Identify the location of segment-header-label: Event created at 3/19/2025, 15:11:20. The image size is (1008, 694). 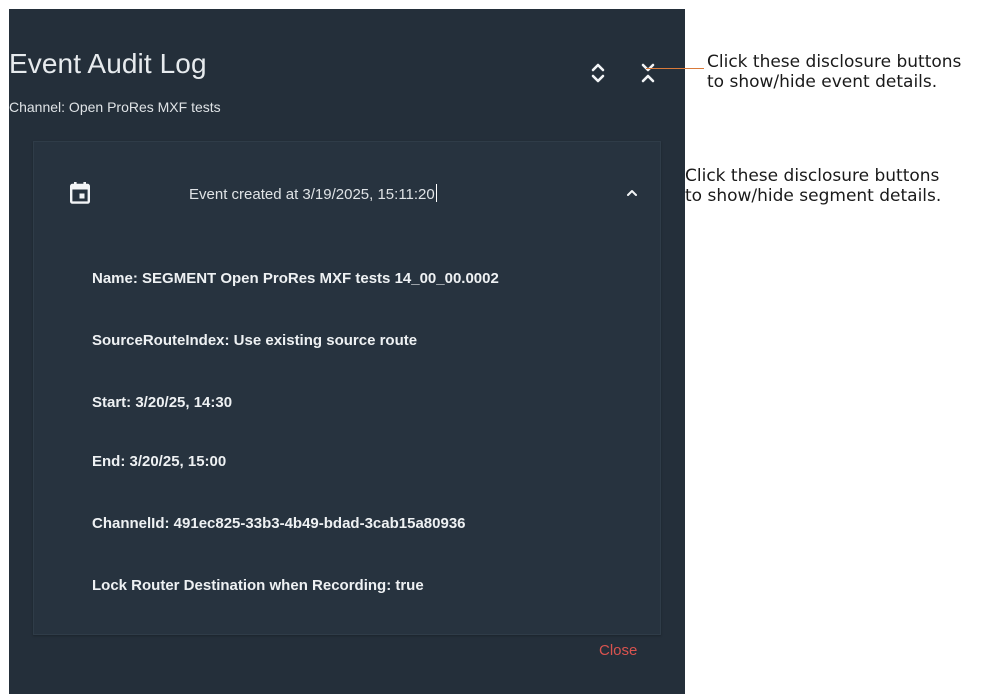
(312, 194).